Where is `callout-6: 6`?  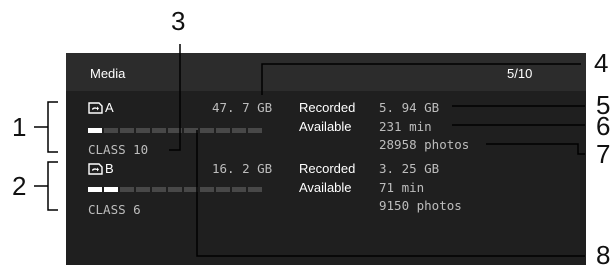 callout-6: 6 is located at coordinates (603, 126).